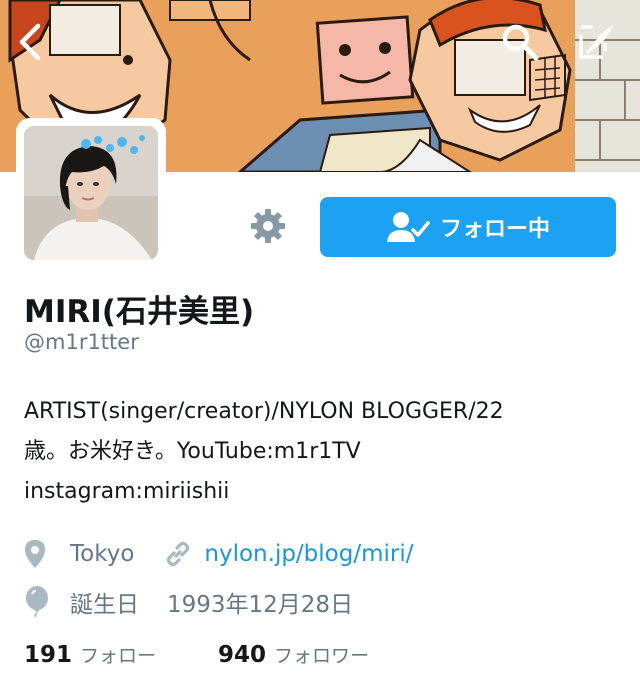  I want to click on following-button-label: フォロー中, so click(494, 229).